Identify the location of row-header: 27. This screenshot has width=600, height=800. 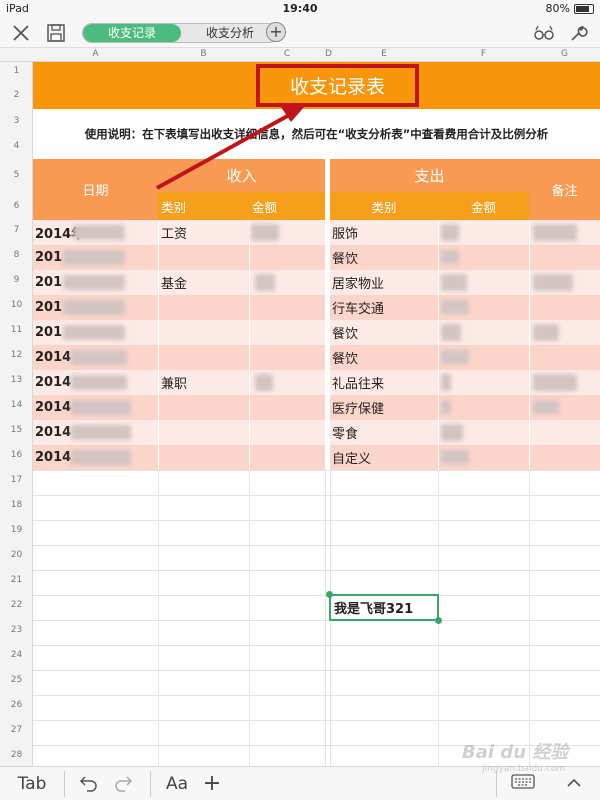
(16, 730).